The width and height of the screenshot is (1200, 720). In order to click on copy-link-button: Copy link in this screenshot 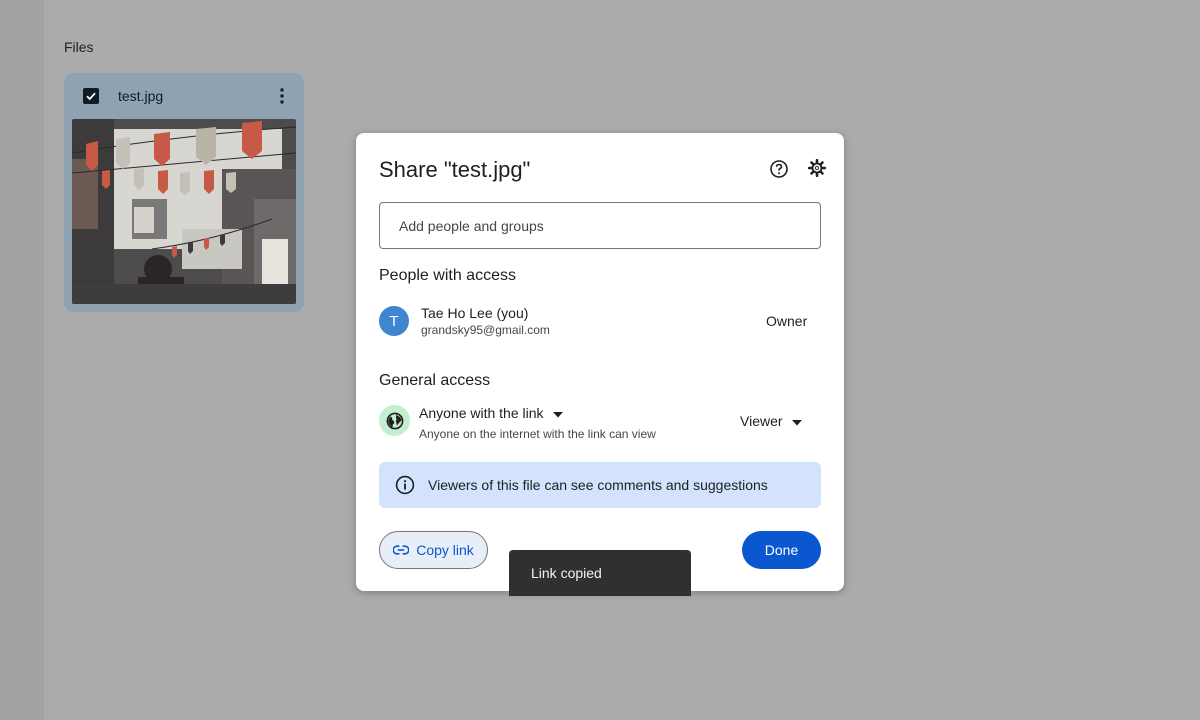, I will do `click(433, 550)`.